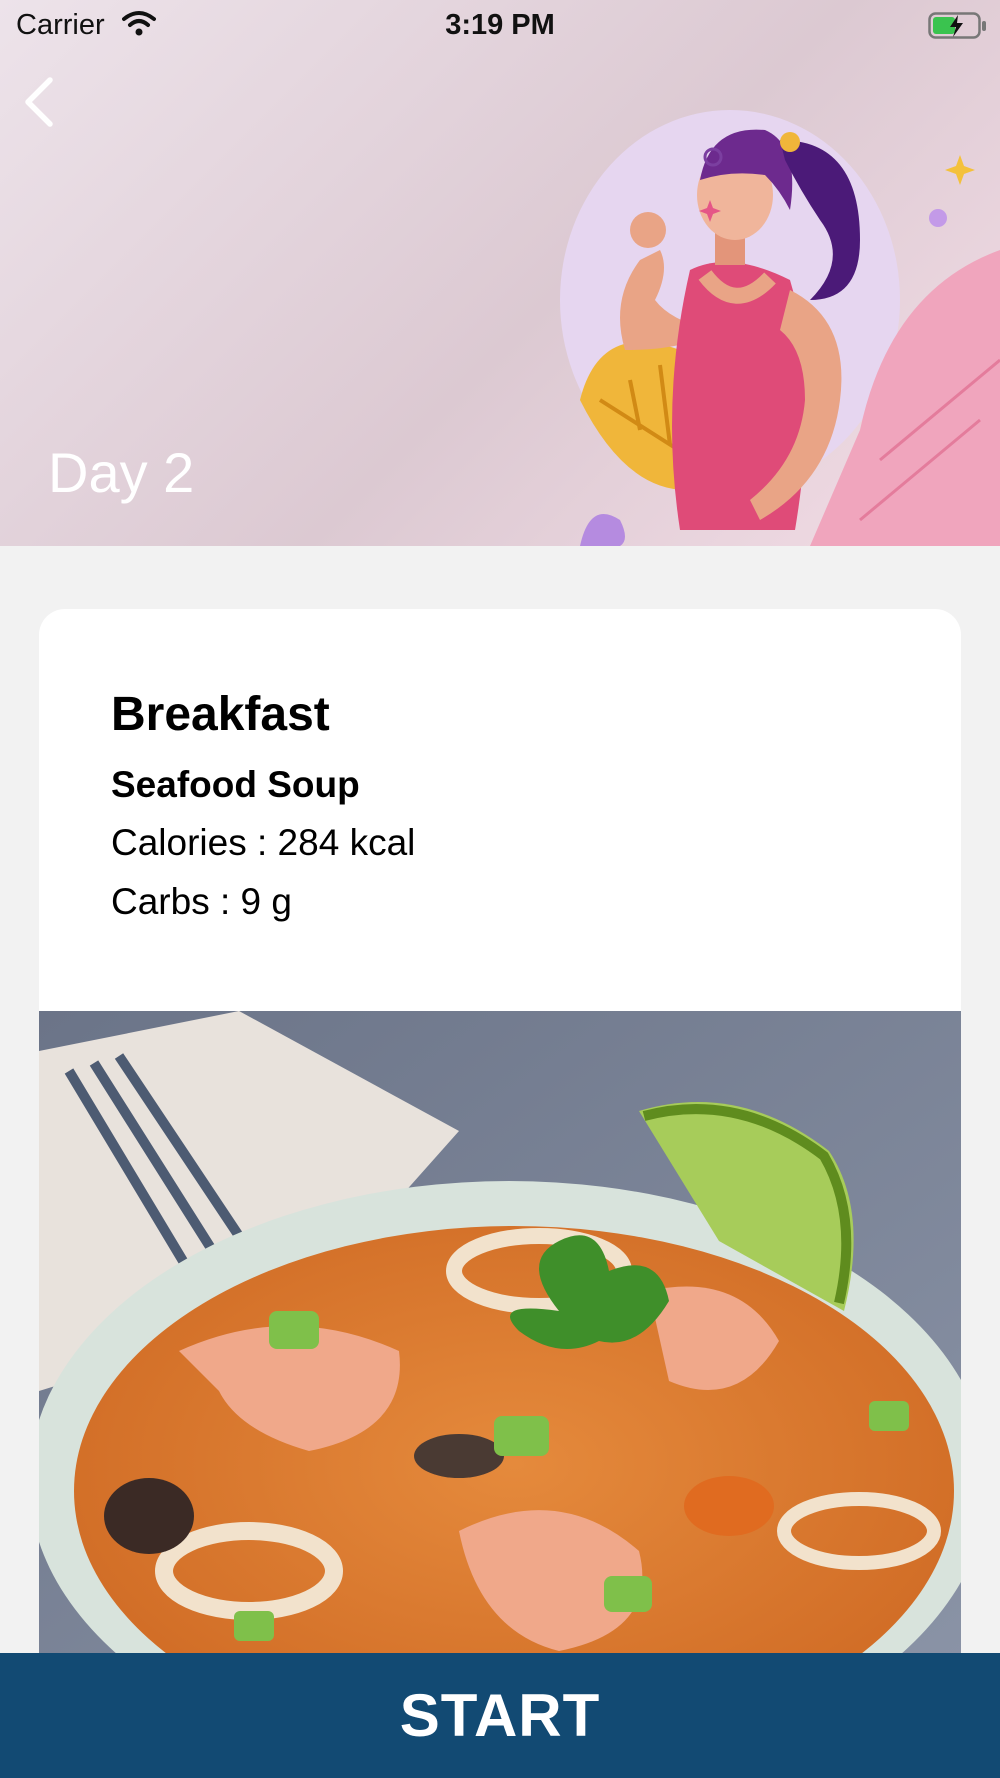  What do you see at coordinates (263, 842) in the screenshot?
I see `calories-text: Calories : 284 kcal` at bounding box center [263, 842].